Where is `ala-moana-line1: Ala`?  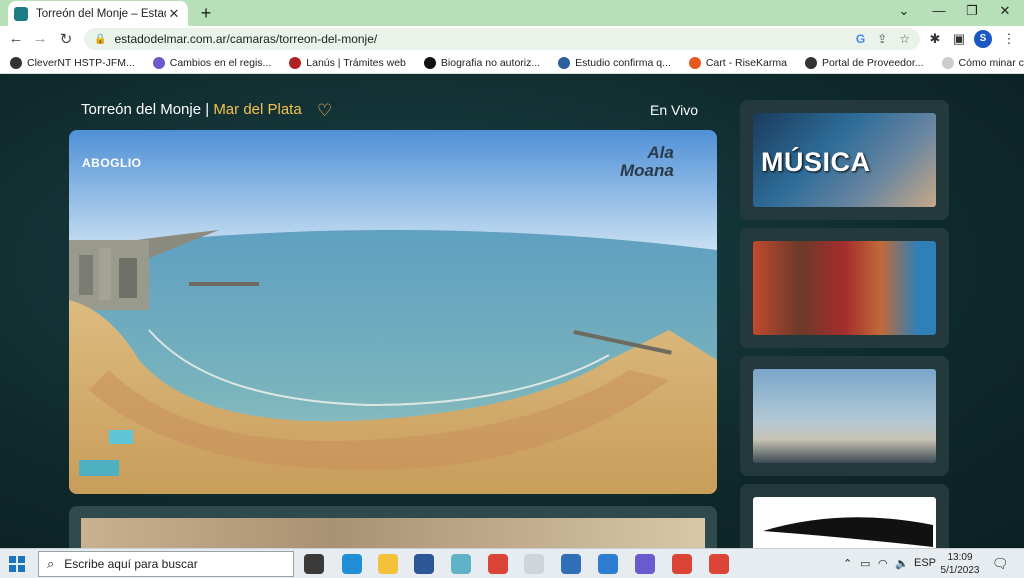
ala-moana-line1: Ala is located at coordinates (660, 152).